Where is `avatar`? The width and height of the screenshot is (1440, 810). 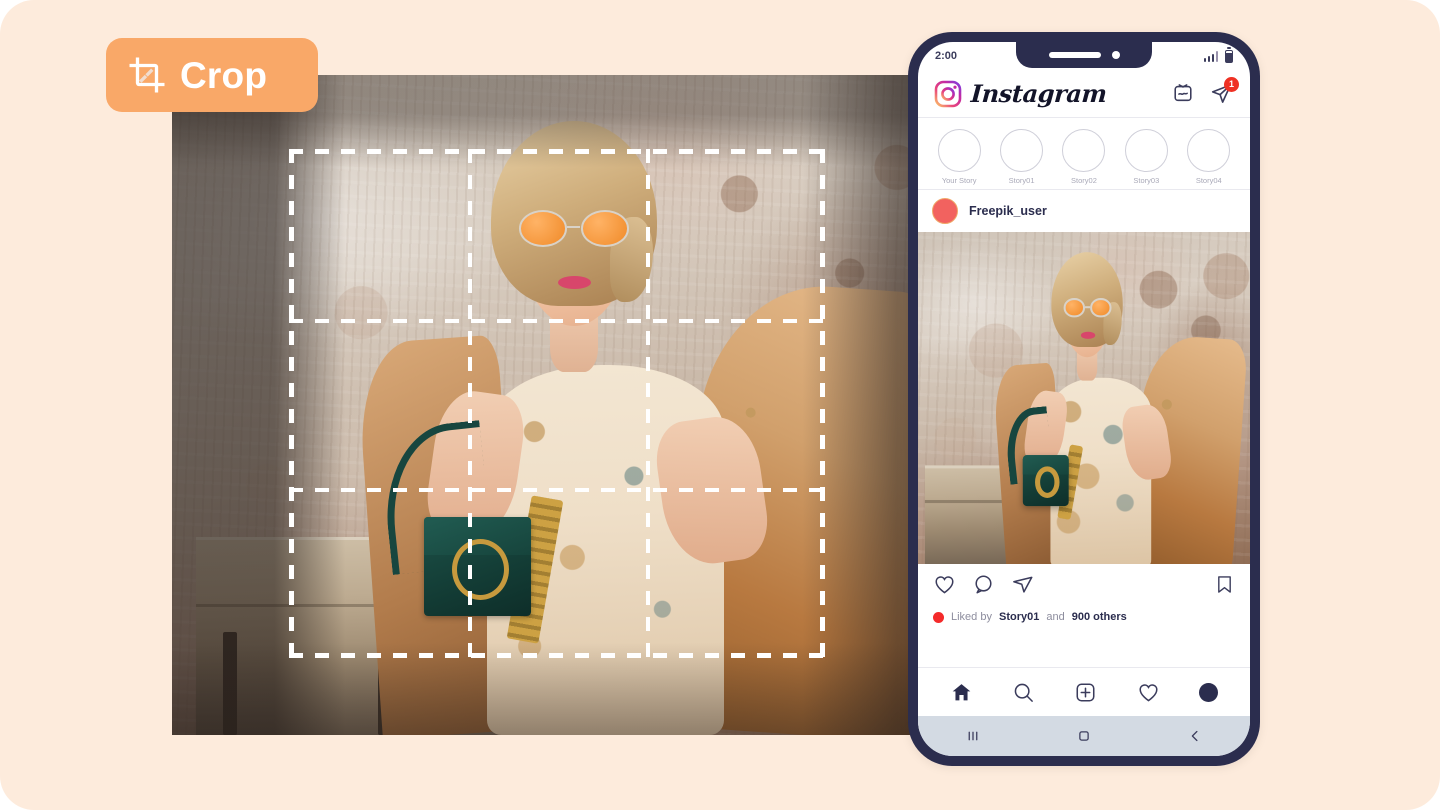
avatar is located at coordinates (945, 211).